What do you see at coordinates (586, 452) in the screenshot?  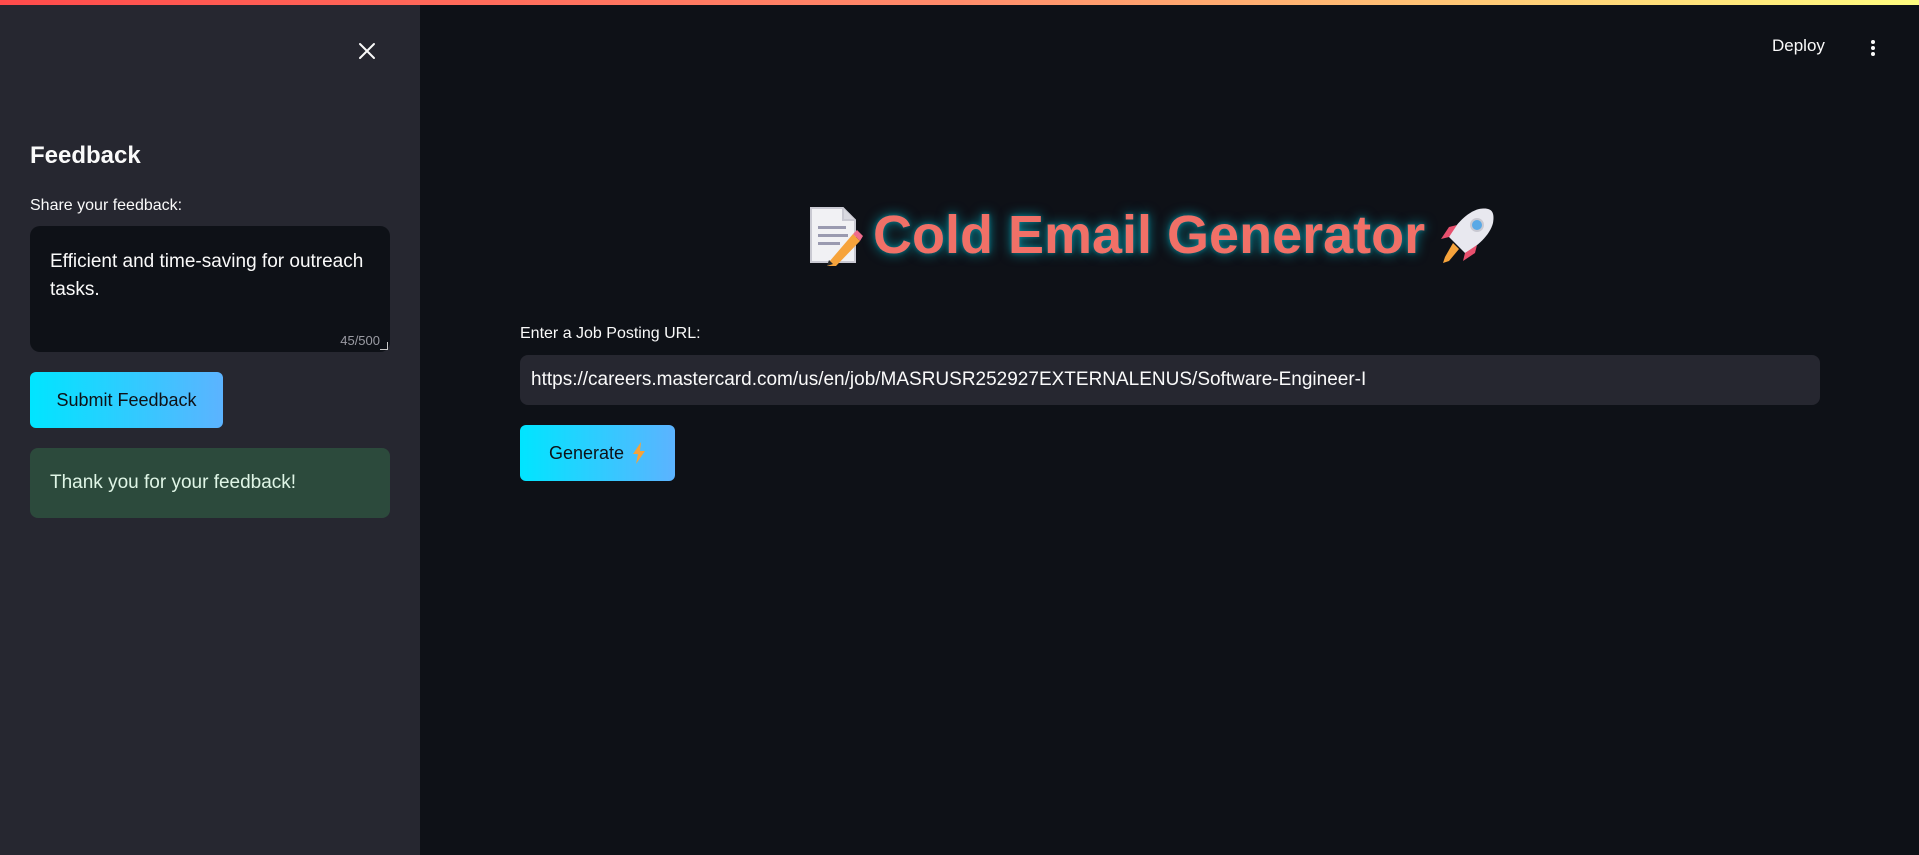 I see `generate-label: Generate` at bounding box center [586, 452].